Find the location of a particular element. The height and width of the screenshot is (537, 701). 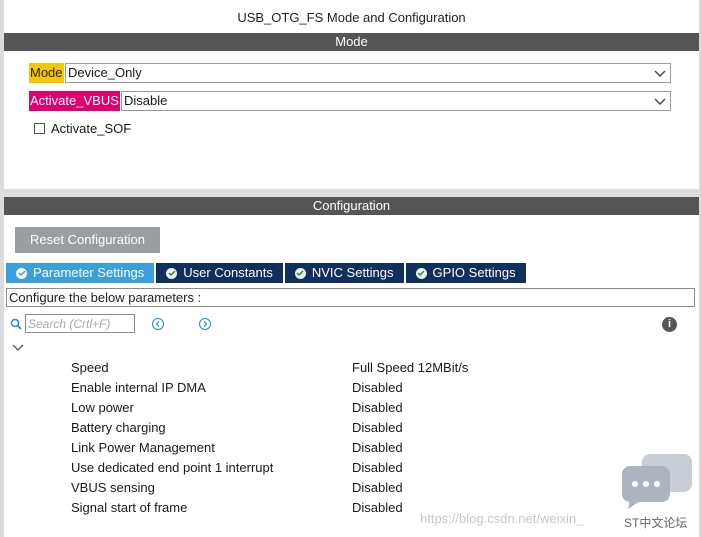

parameter-row: Low power Disabled is located at coordinates (371, 408).